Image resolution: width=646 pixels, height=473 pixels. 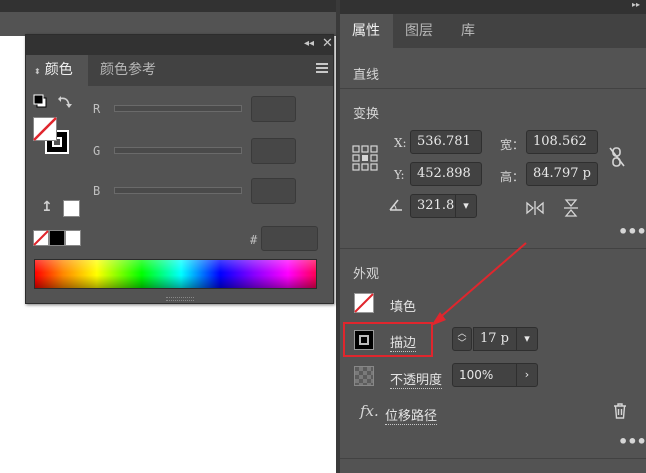 I want to click on tab-libraries: 库, so click(x=470, y=31).